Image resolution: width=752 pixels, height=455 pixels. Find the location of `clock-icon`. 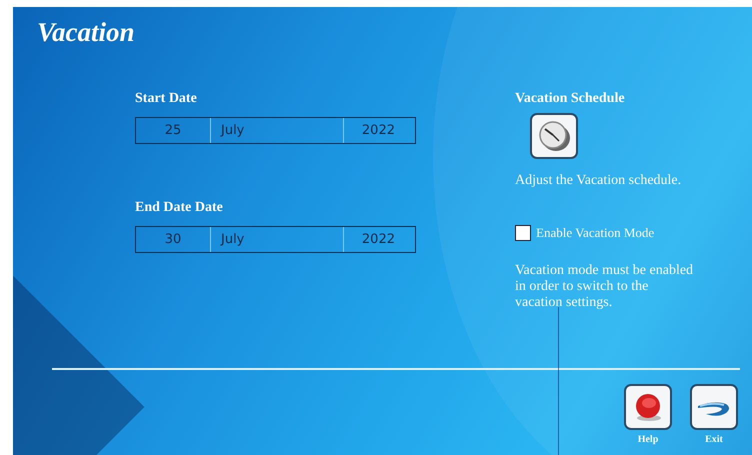

clock-icon is located at coordinates (554, 136).